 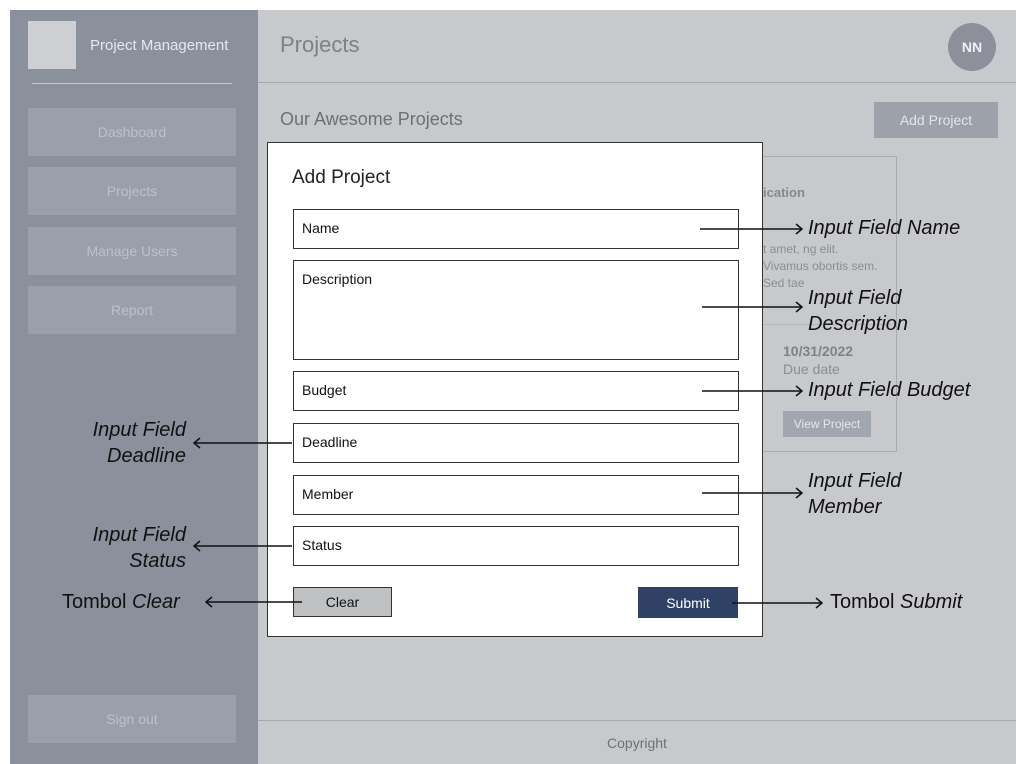 What do you see at coordinates (371, 119) in the screenshot?
I see `section-title: Our Awesome Projects` at bounding box center [371, 119].